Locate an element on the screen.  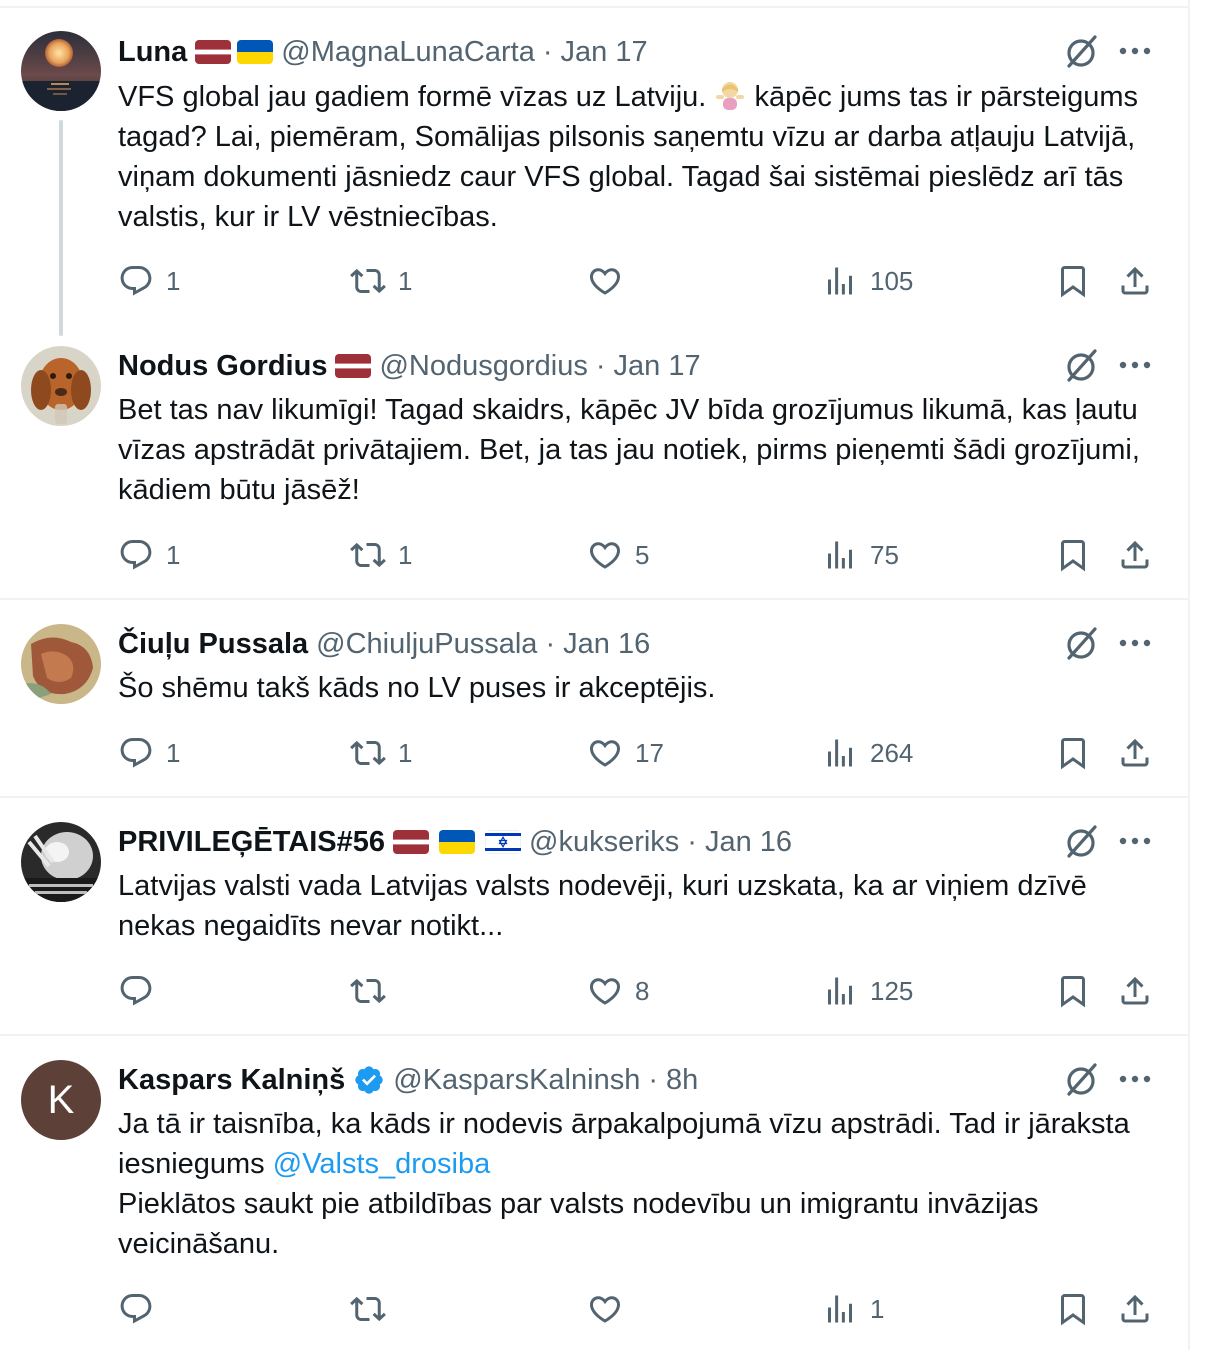
top-divider is located at coordinates (594, 7).